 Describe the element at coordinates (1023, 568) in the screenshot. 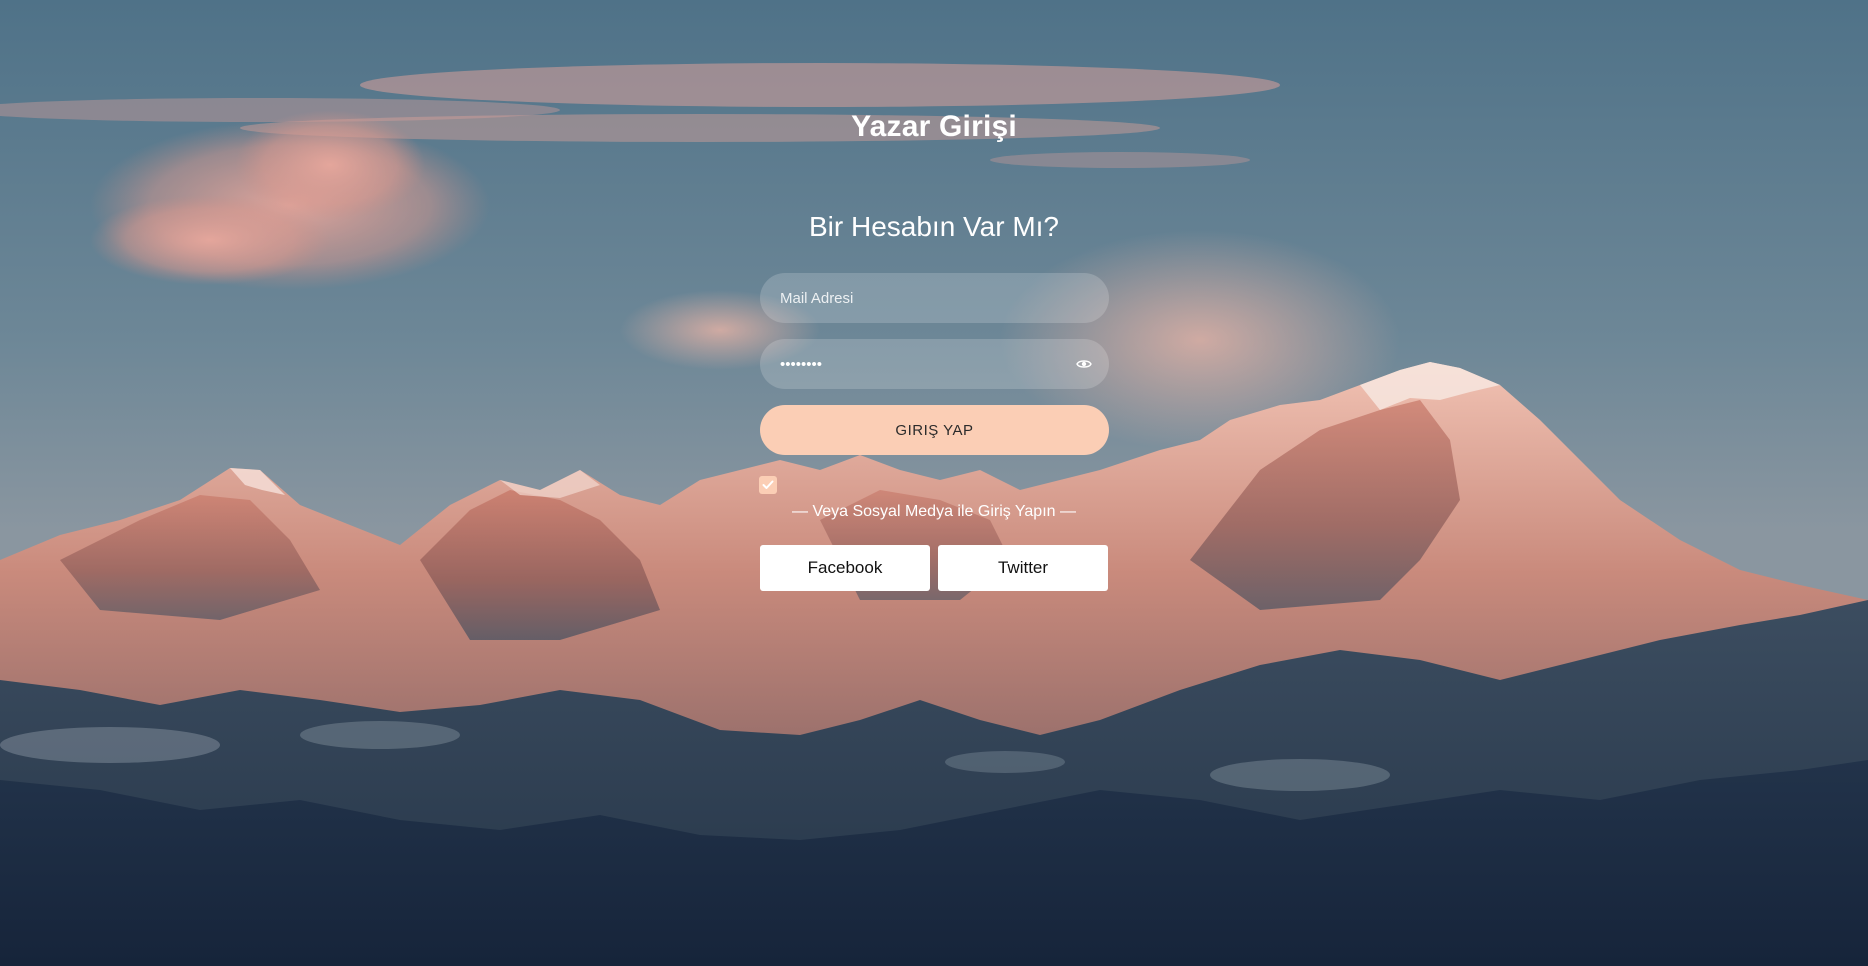

I see `twitter-login-button: Twitter` at that location.